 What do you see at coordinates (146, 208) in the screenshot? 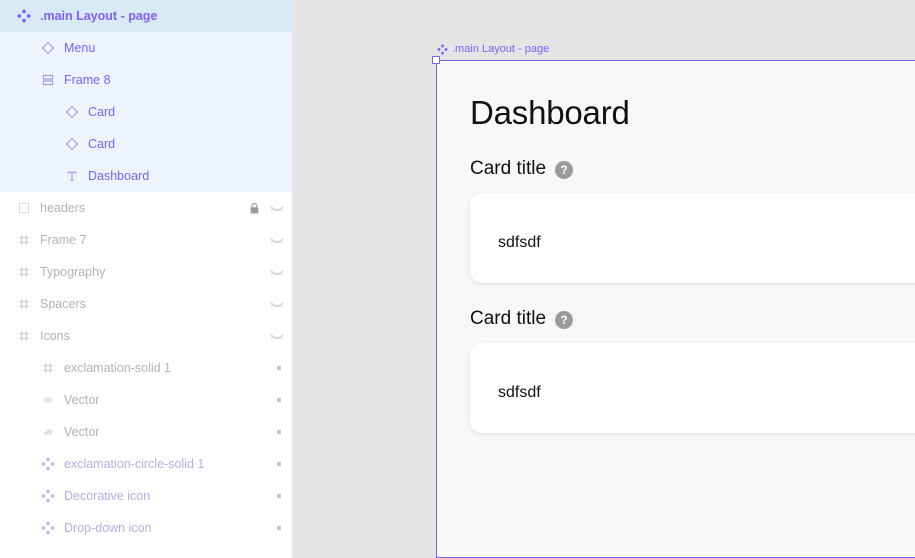
I see `layer-row: headers` at bounding box center [146, 208].